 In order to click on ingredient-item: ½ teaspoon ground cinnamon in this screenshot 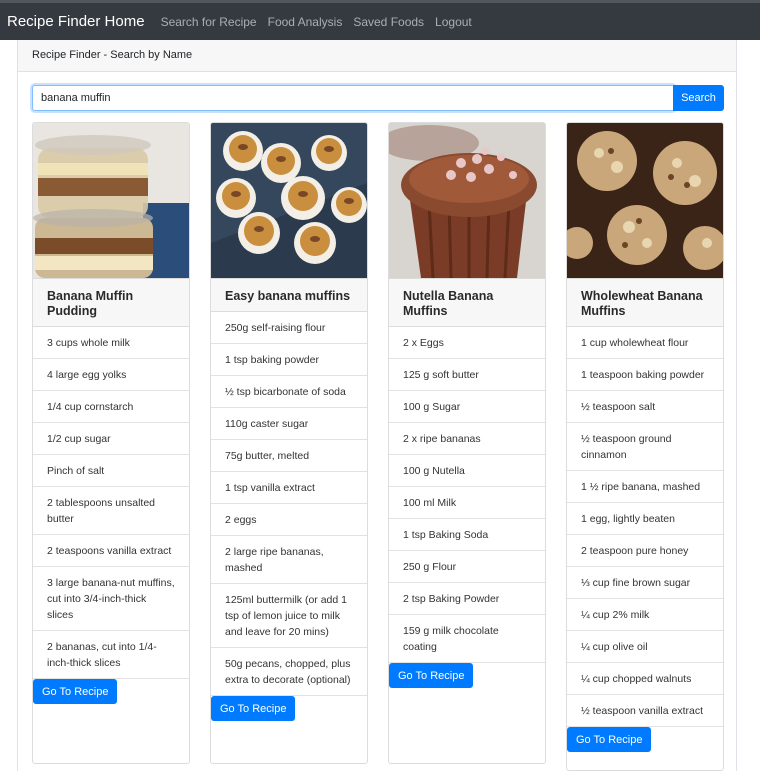, I will do `click(645, 447)`.